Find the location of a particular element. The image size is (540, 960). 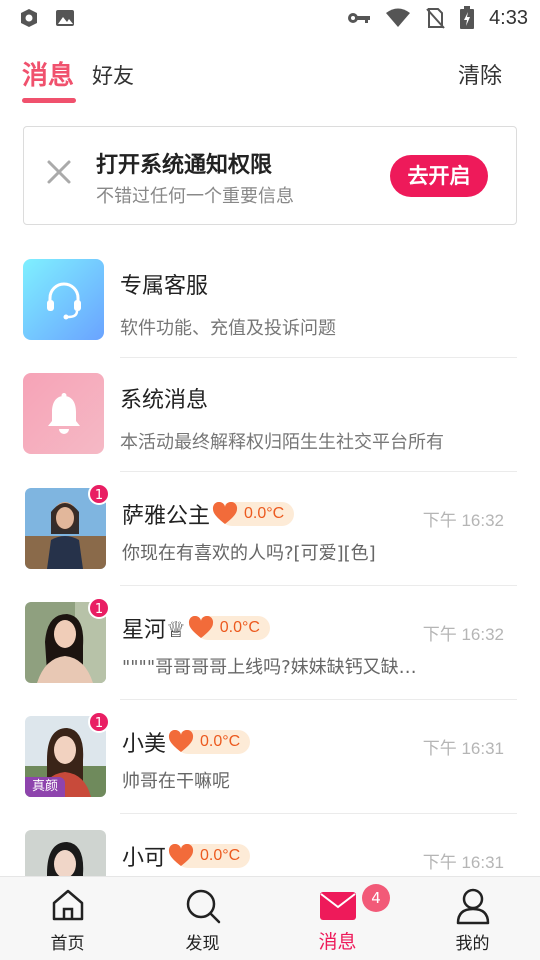

bell-icon is located at coordinates (63, 413).